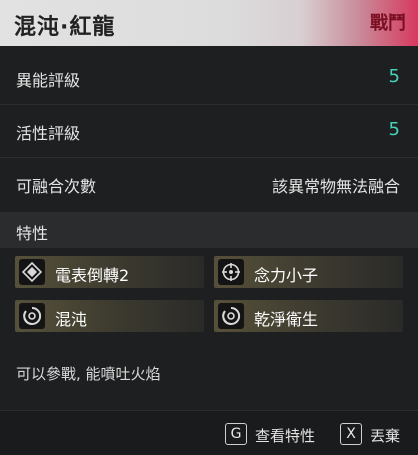 The image size is (418, 455). What do you see at coordinates (71, 319) in the screenshot?
I see `trait-name: 混沌` at bounding box center [71, 319].